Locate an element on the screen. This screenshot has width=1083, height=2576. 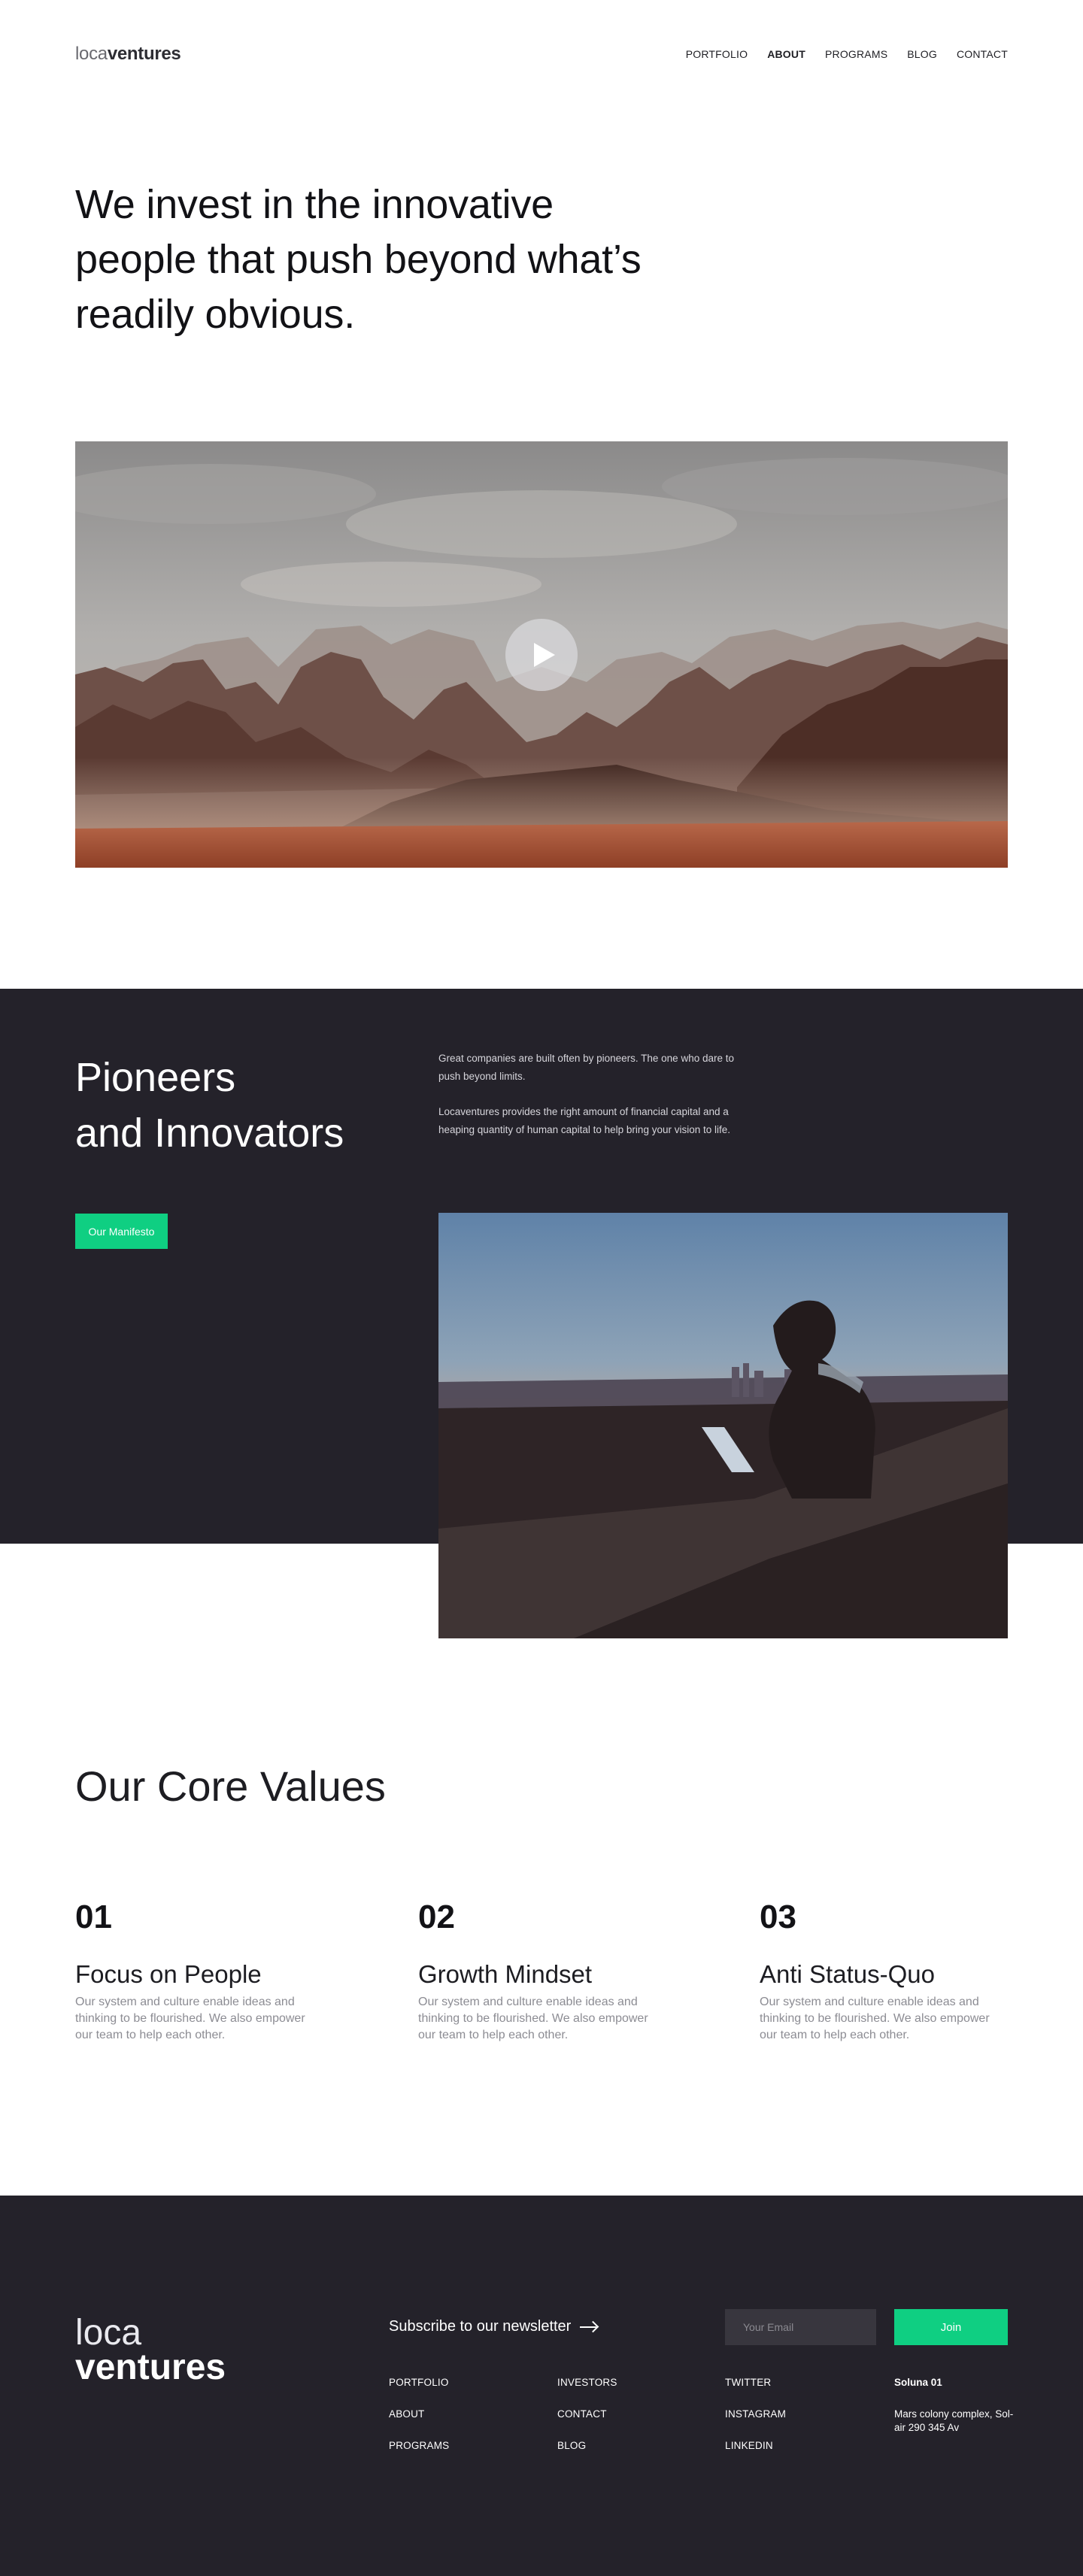
footer-link-portfolio: PORTFOLIO is located at coordinates (419, 2383).